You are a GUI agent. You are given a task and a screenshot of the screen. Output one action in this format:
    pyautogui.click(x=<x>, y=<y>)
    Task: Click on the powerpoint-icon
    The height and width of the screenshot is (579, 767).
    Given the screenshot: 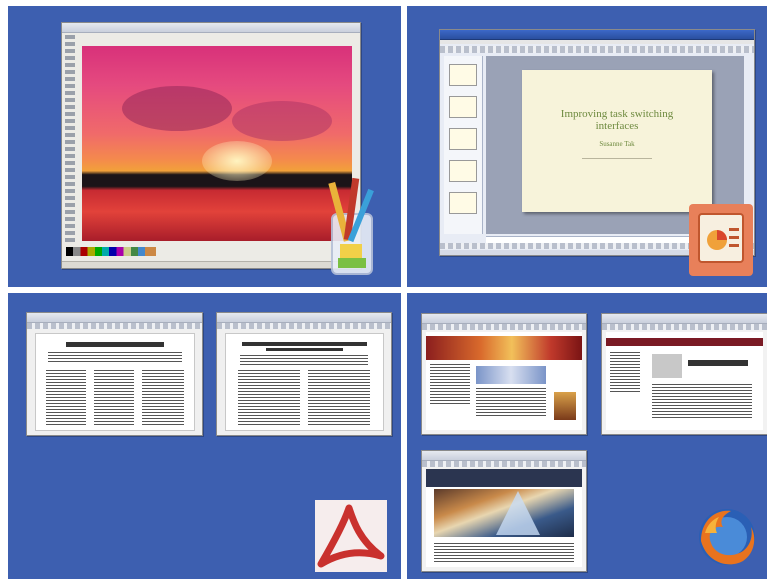 What is the action you would take?
    pyautogui.click(x=721, y=240)
    